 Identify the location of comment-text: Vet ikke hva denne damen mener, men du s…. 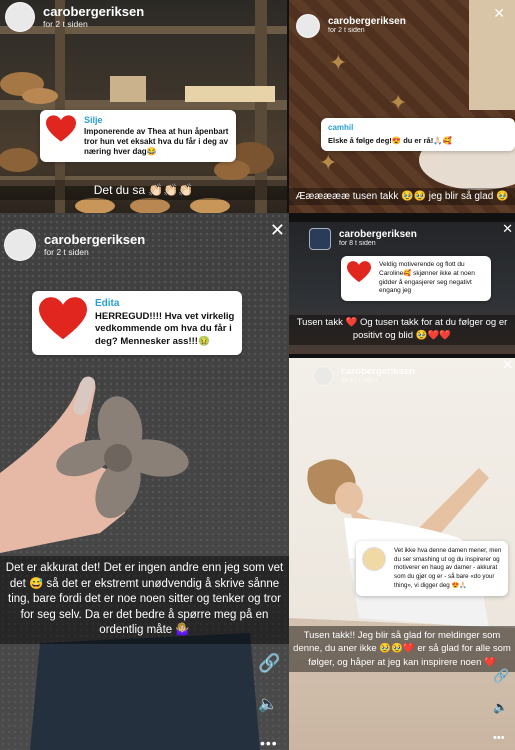
(448, 568).